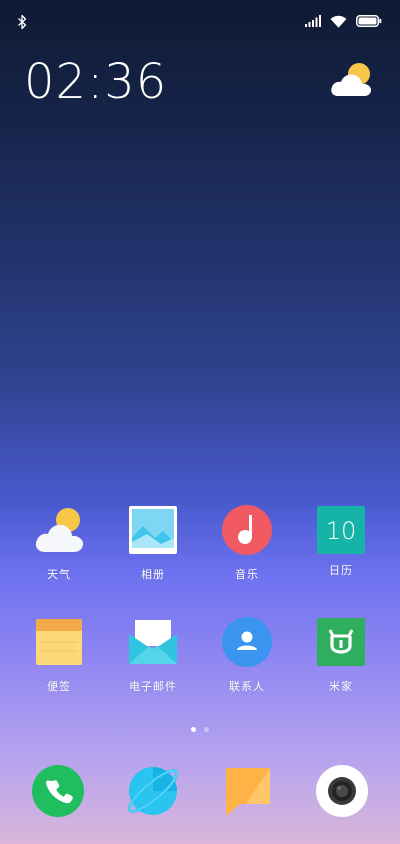  What do you see at coordinates (352, 81) in the screenshot?
I see `partly-cloudy-icon` at bounding box center [352, 81].